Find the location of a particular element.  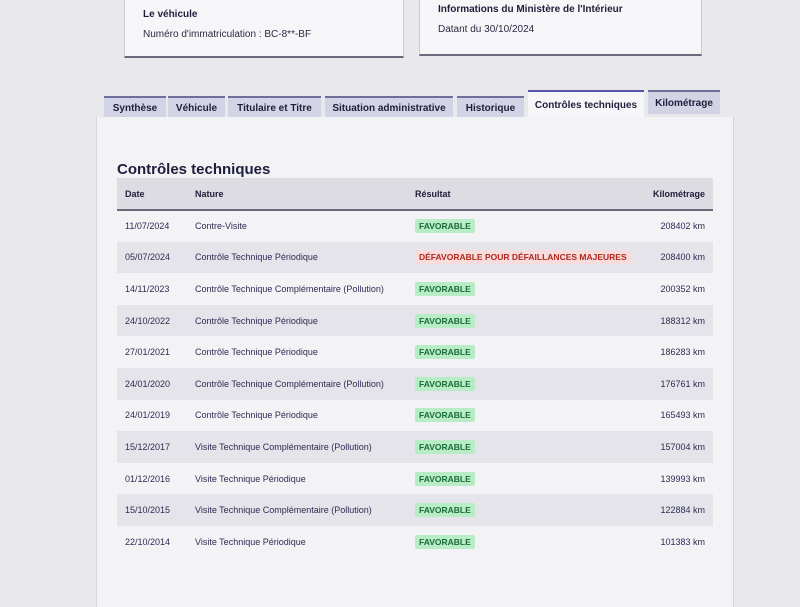

tab-titulaire: Titulaire et Titre is located at coordinates (274, 107).